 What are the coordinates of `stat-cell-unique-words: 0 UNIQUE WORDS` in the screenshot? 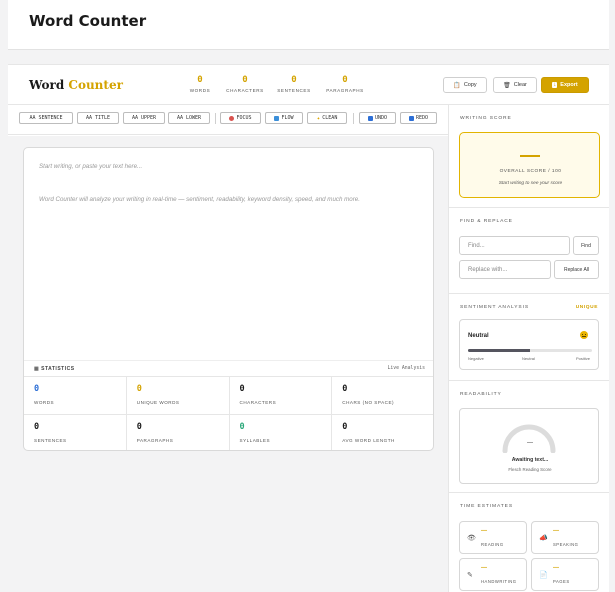 It's located at (178, 396).